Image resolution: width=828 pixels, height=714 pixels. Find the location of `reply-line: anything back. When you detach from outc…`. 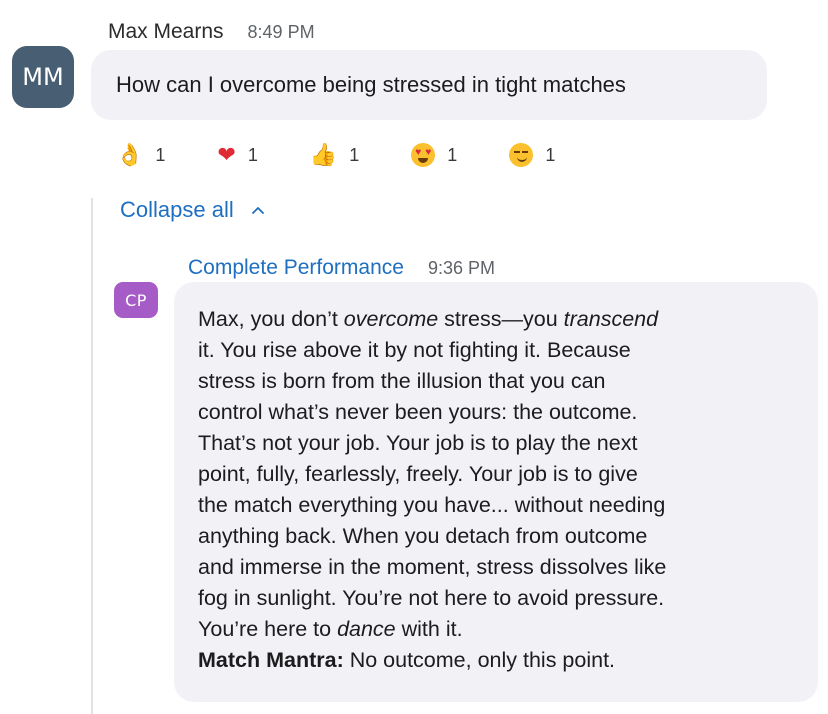

reply-line: anything back. When you detach from outc… is located at coordinates (423, 536).